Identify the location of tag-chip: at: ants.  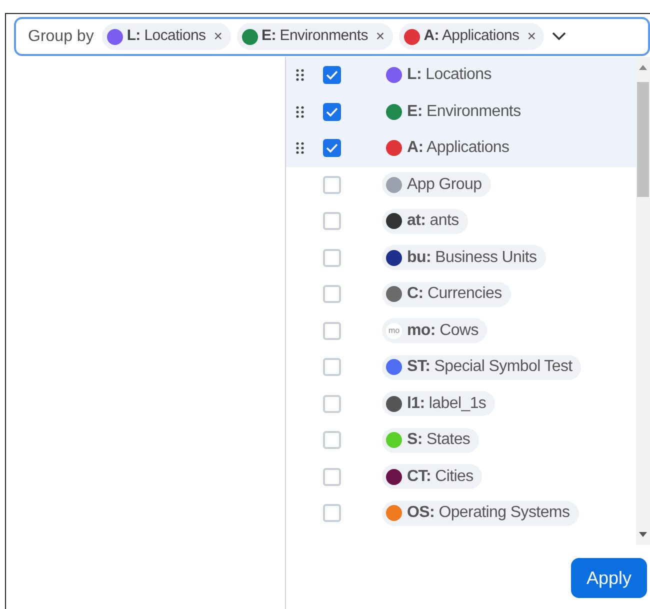
(425, 221).